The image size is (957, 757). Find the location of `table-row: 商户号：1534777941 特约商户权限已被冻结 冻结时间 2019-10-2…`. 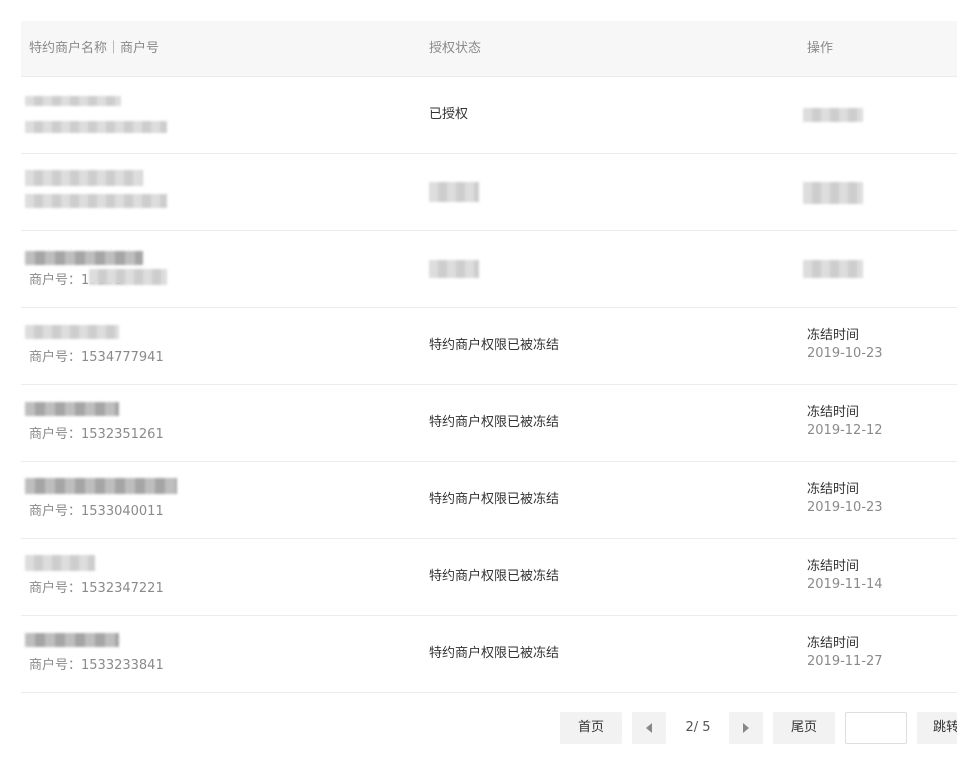

table-row: 商户号：1534777941 特约商户权限已被冻结 冻结时间 2019-10-2… is located at coordinates (489, 346).